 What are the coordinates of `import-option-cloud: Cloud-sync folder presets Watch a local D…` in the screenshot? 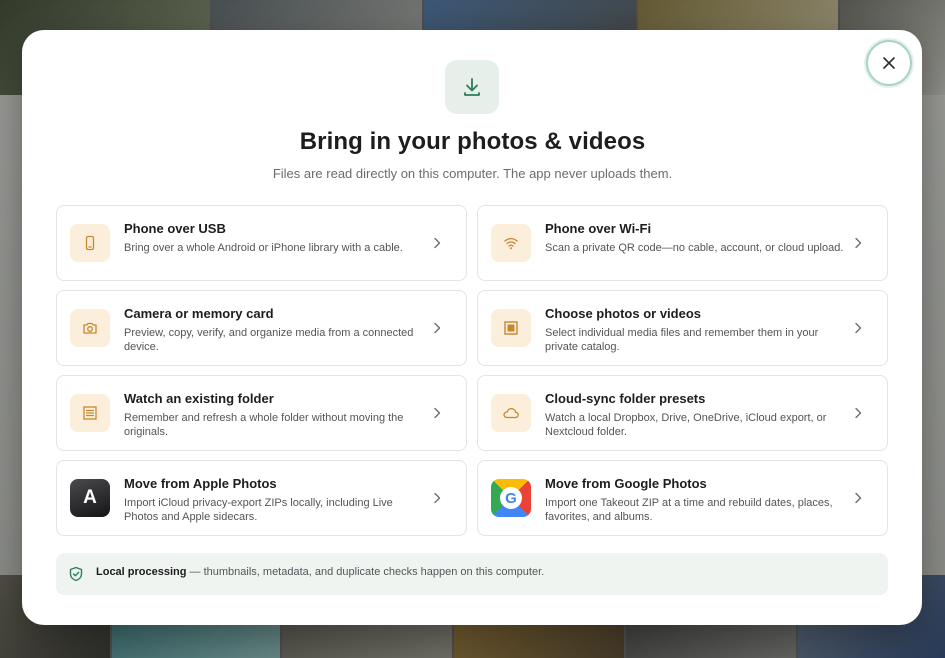 It's located at (682, 413).